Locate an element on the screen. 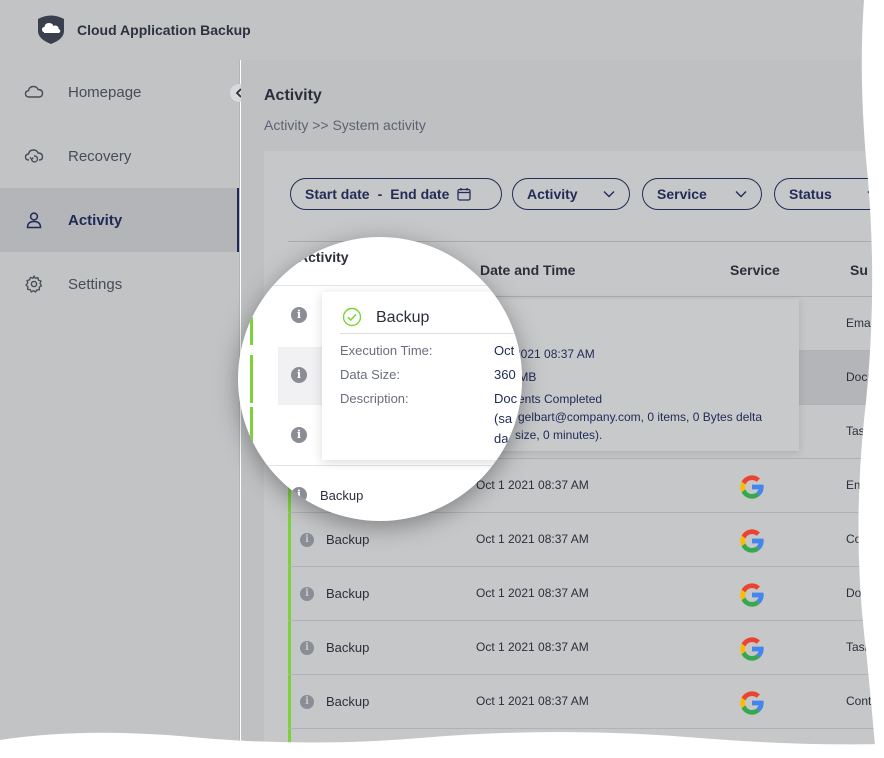  cell-subject: Emails is located at coordinates (864, 485).